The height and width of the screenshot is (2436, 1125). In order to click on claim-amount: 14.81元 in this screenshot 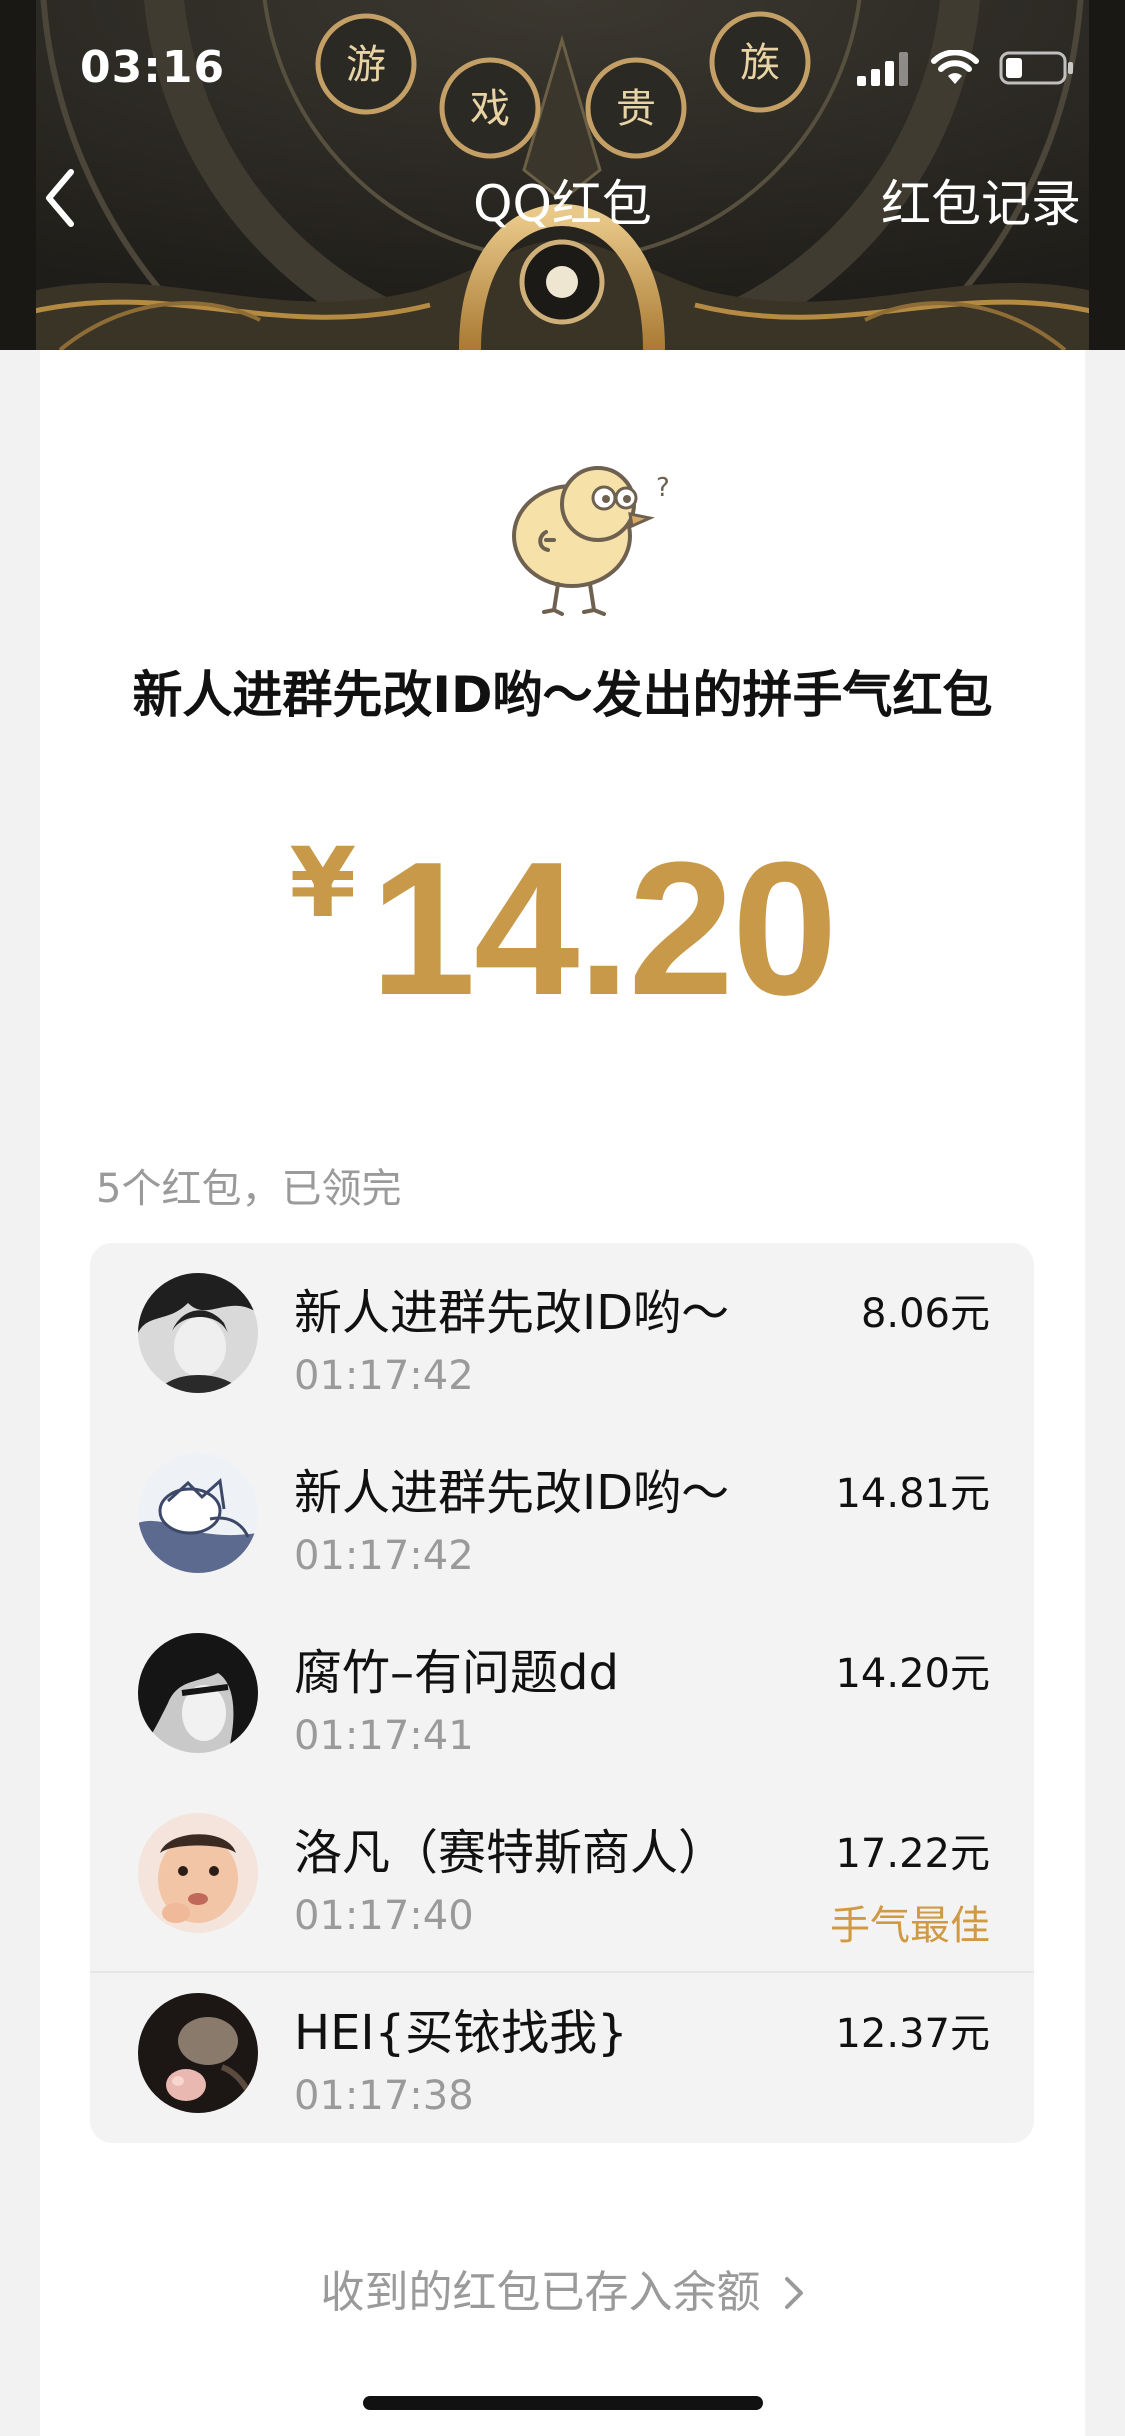, I will do `click(912, 1494)`.